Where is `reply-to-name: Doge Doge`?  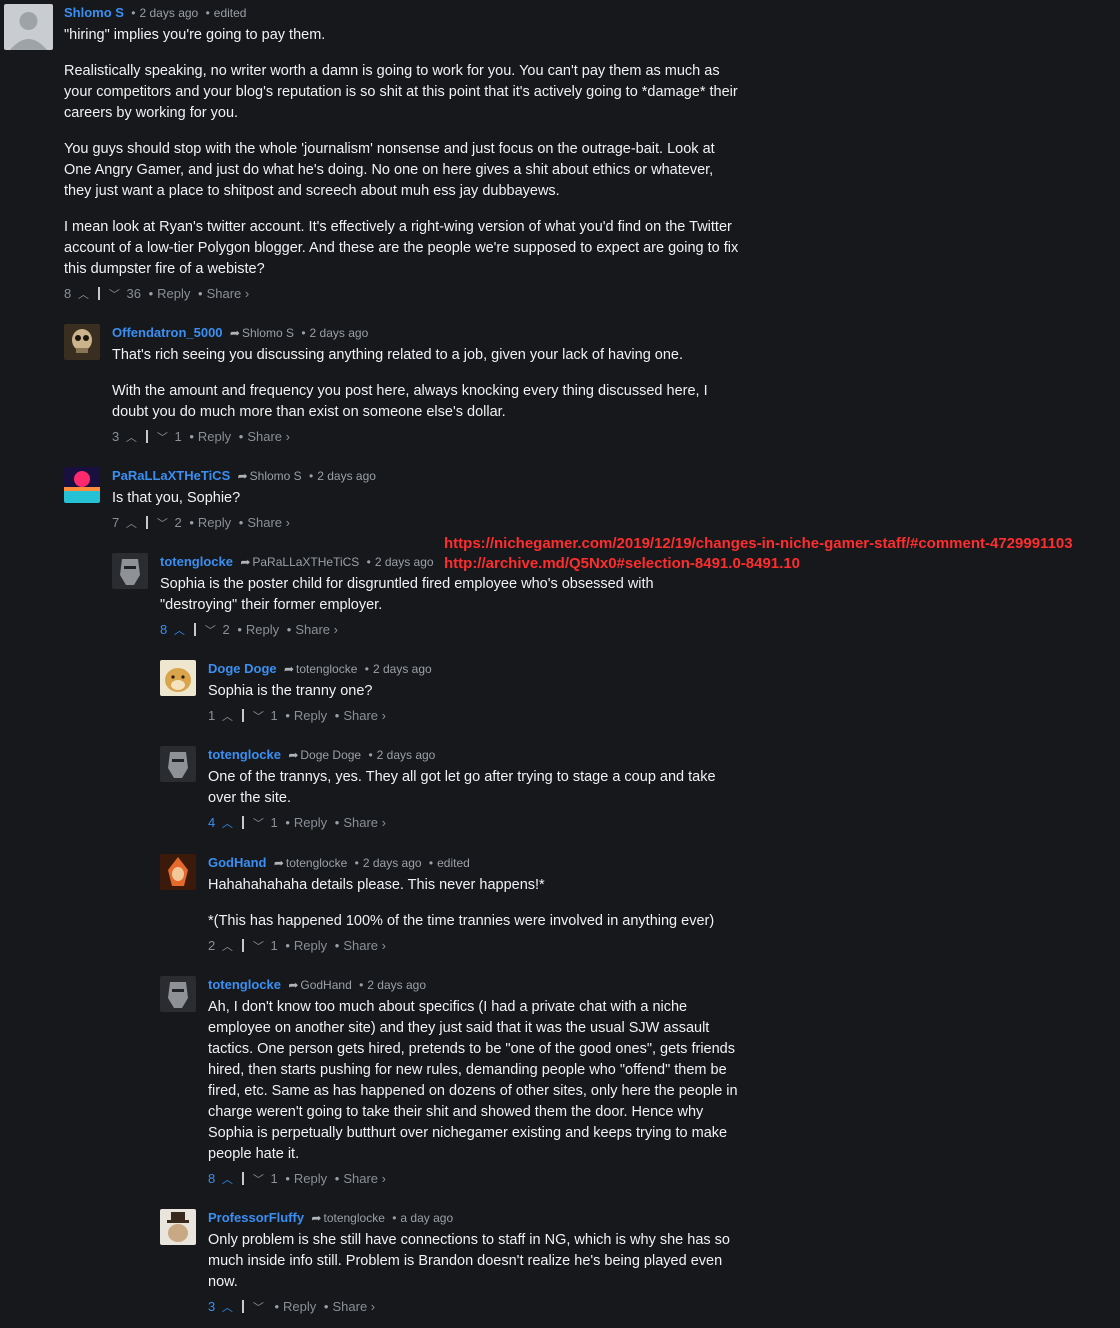 reply-to-name: Doge Doge is located at coordinates (330, 755).